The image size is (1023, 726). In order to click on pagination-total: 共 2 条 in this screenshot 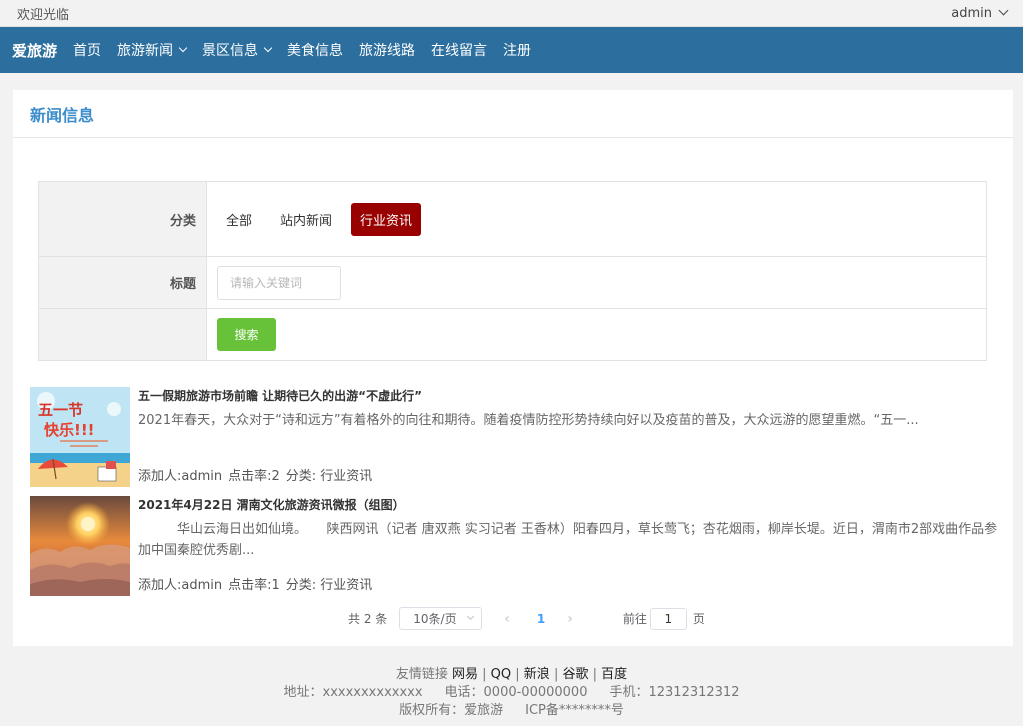, I will do `click(368, 619)`.